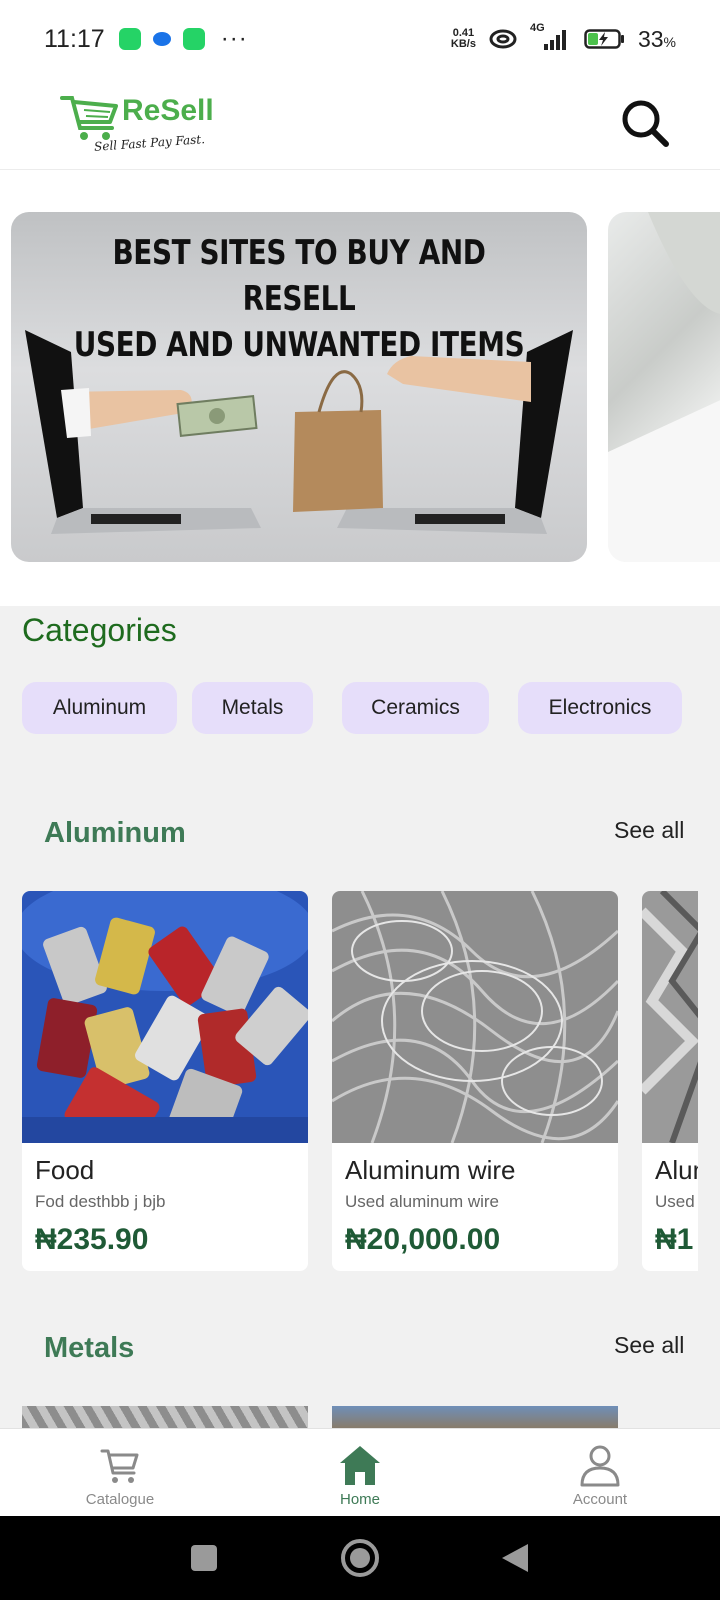 The height and width of the screenshot is (1600, 720). What do you see at coordinates (299, 432) in the screenshot?
I see `banner-illustration` at bounding box center [299, 432].